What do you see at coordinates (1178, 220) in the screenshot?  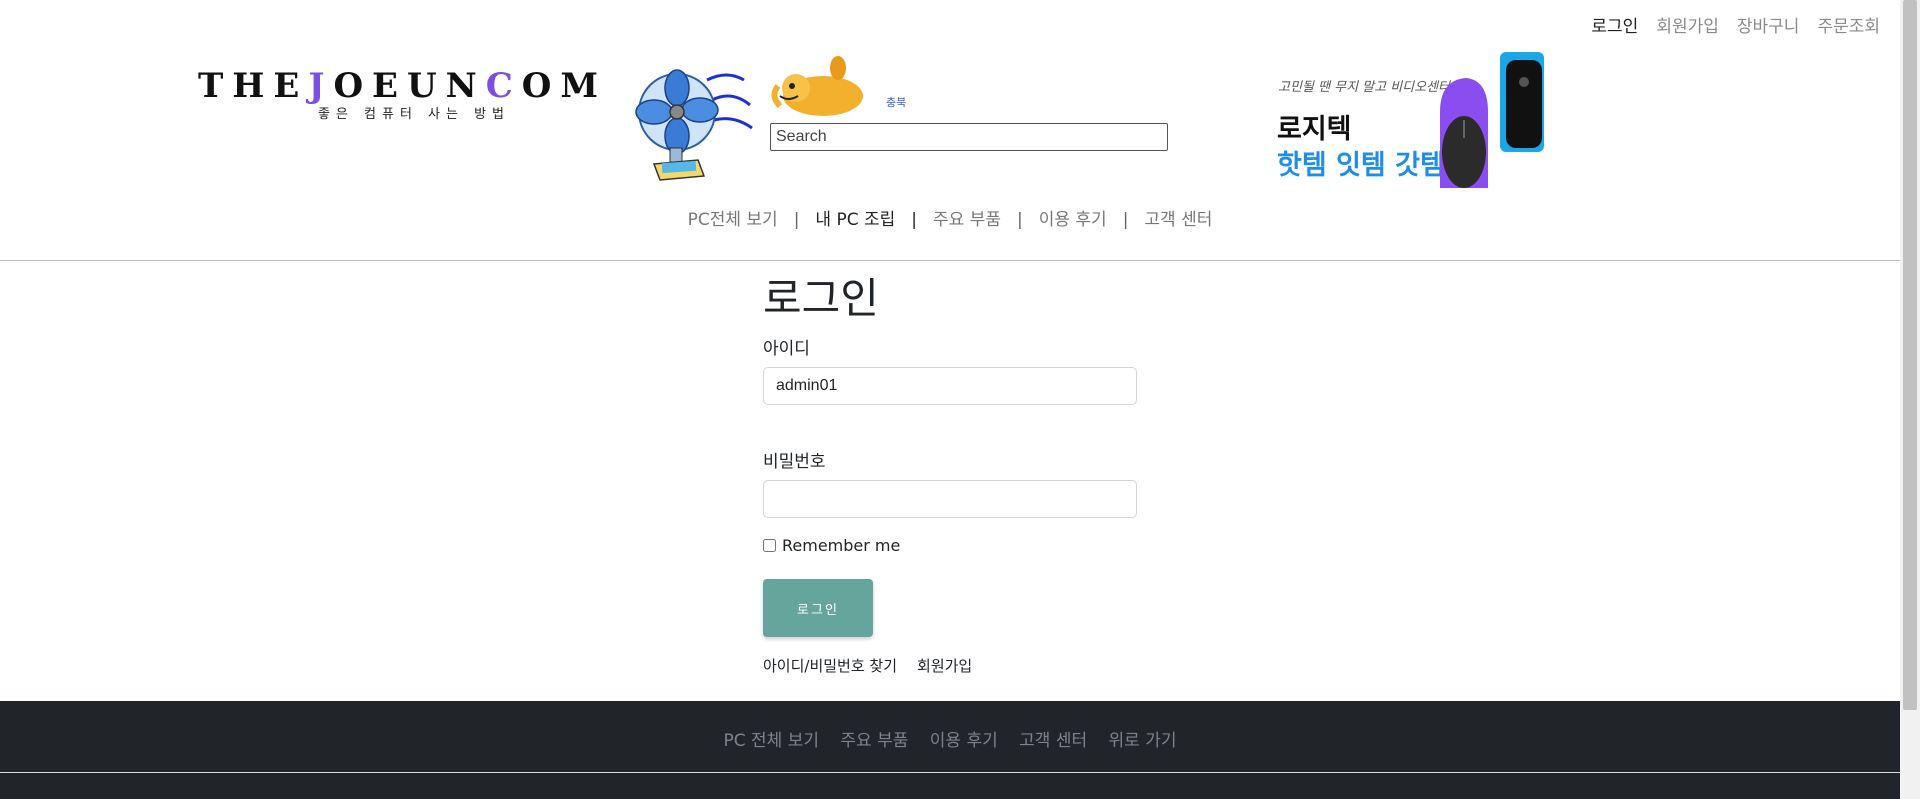 I see `nav-item-support: 고객 센터` at bounding box center [1178, 220].